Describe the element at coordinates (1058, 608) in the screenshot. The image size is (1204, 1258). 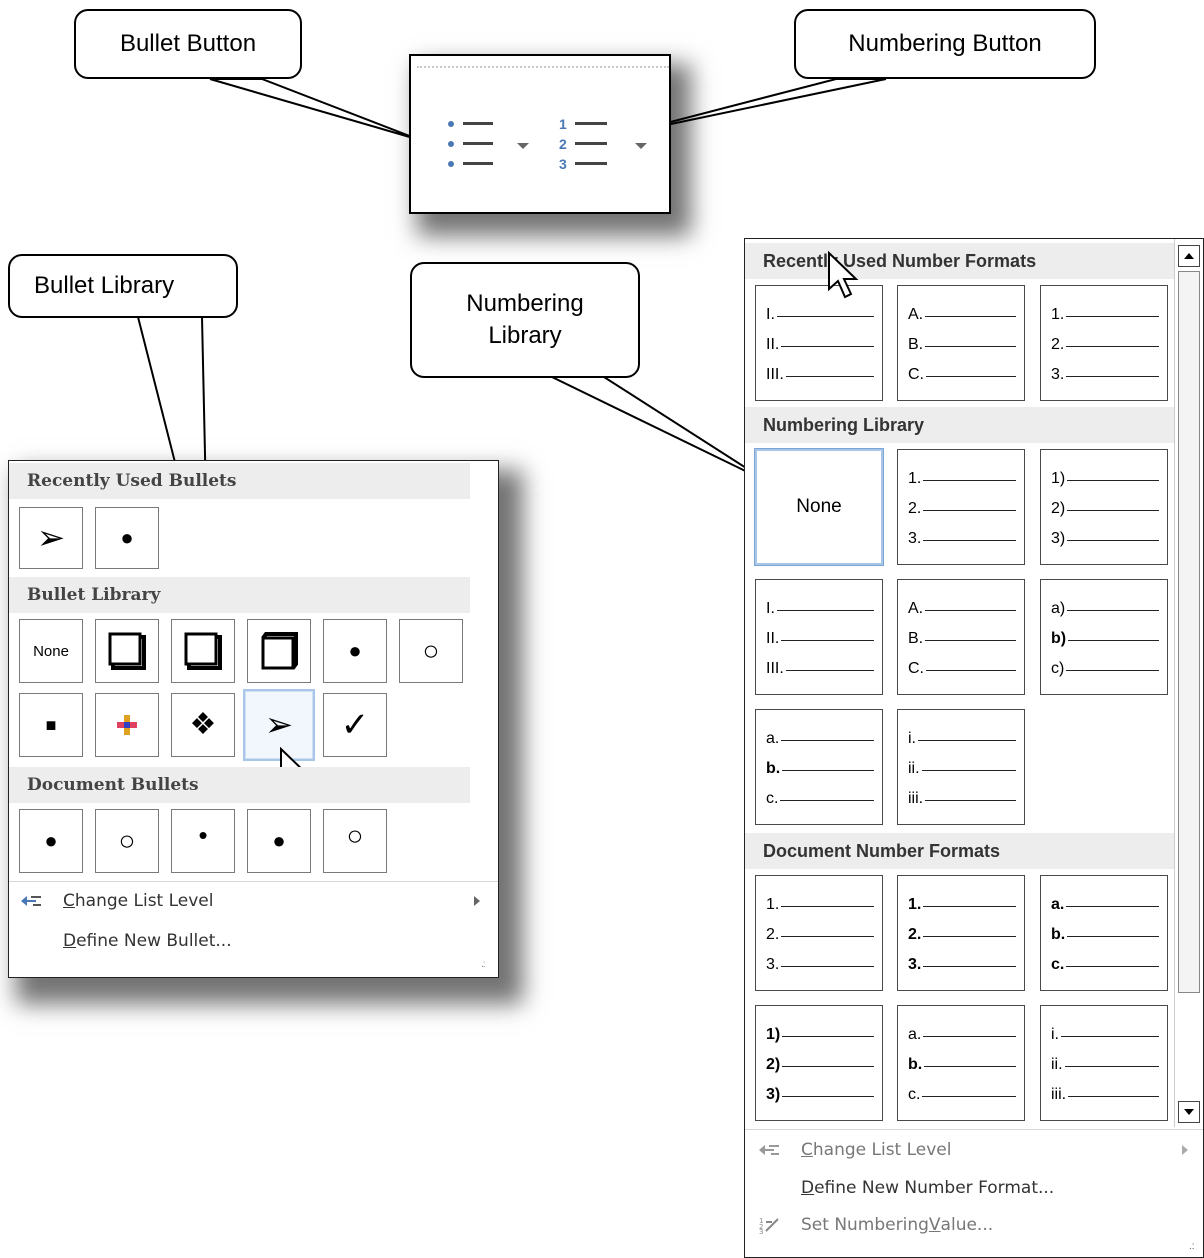
I see `number-label: a)` at that location.